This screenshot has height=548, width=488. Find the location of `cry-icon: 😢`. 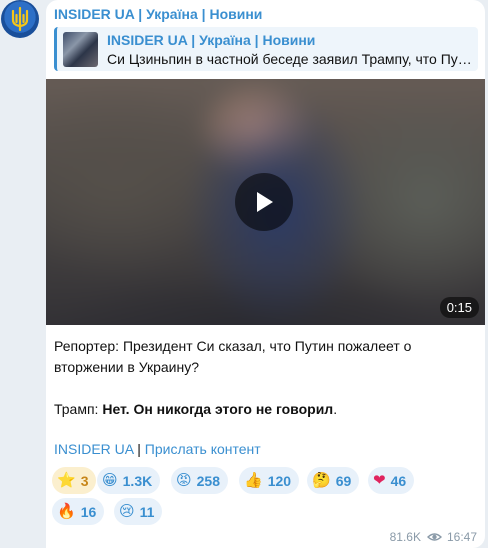

cry-icon: 😢 is located at coordinates (127, 511).